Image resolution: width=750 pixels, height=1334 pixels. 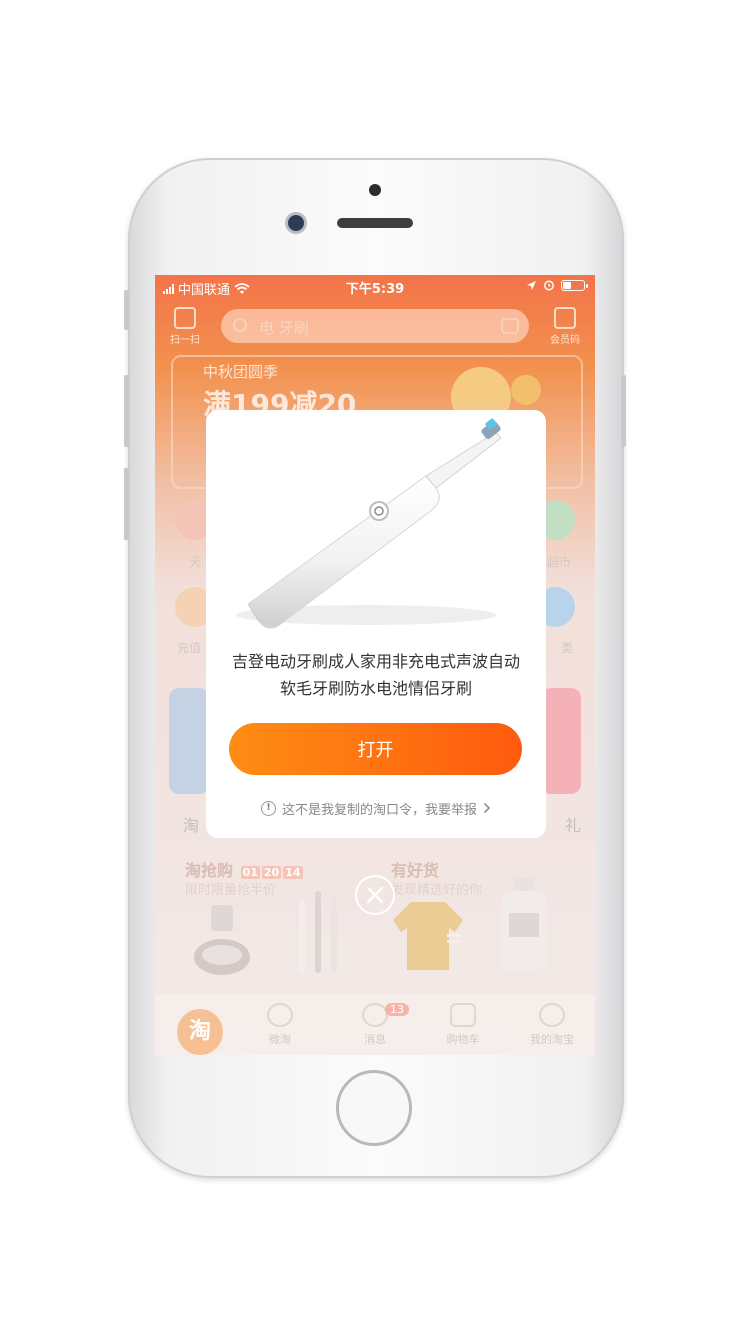 What do you see at coordinates (374, 1108) in the screenshot?
I see `home-button` at bounding box center [374, 1108].